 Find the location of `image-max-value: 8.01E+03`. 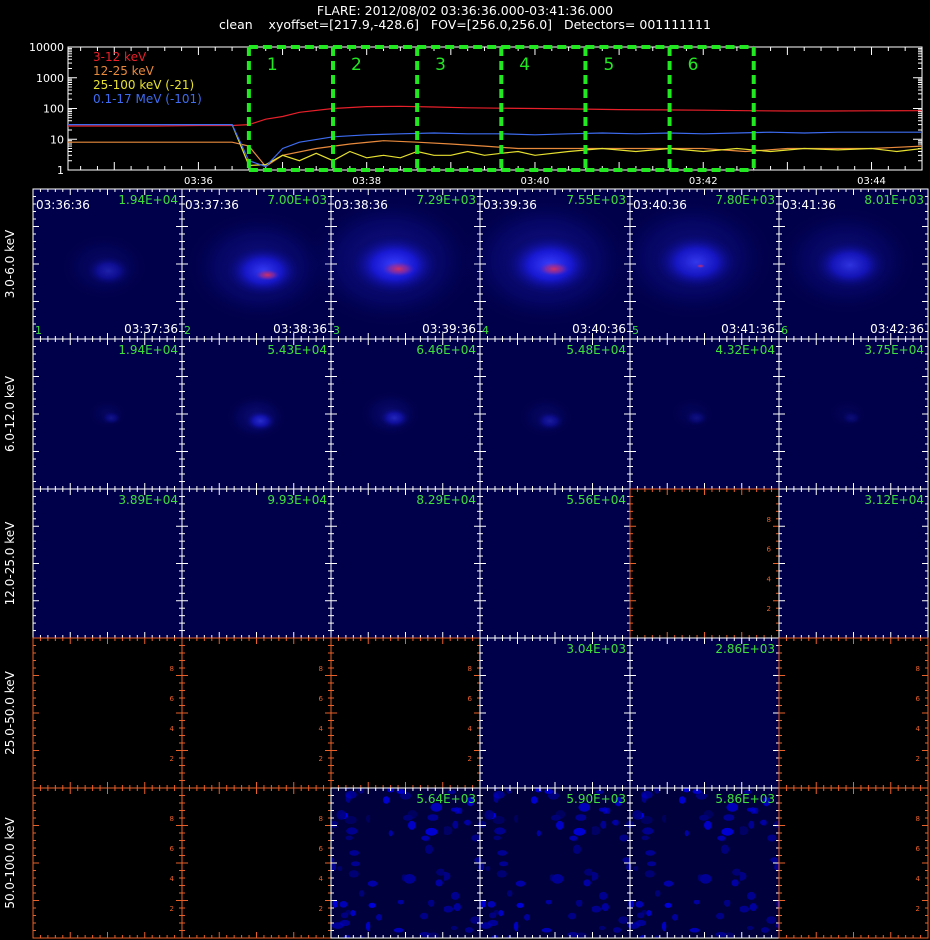

image-max-value: 8.01E+03 is located at coordinates (894, 200).